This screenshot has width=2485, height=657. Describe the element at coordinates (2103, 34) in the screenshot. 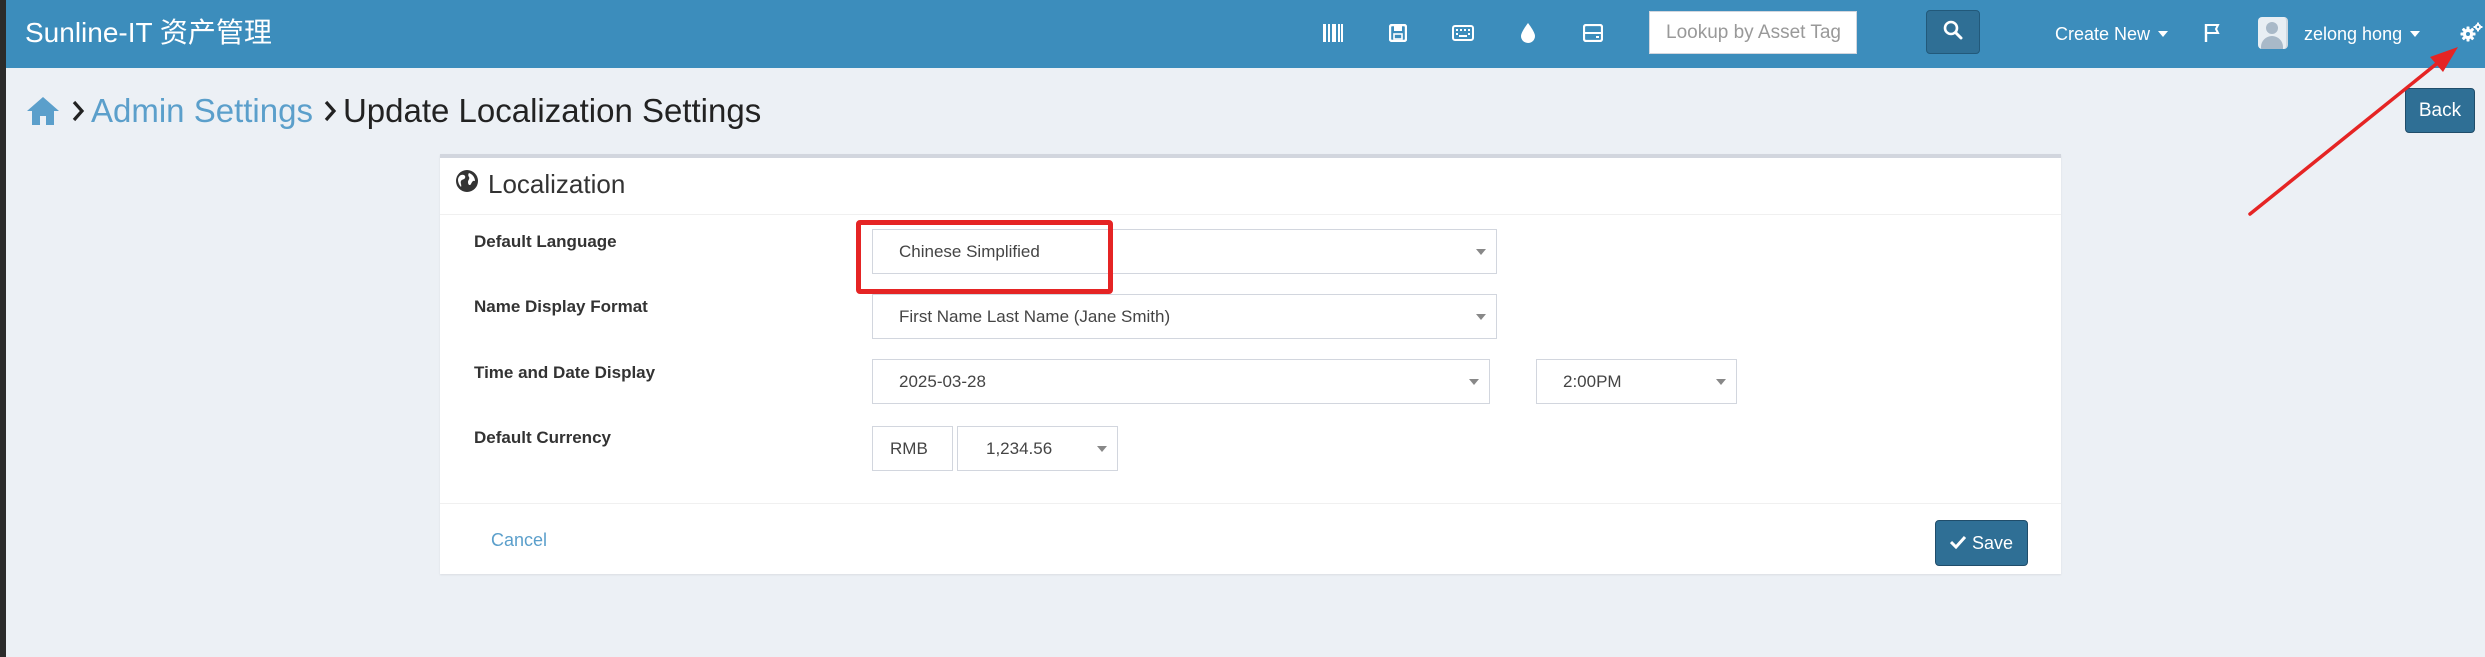

I see `create-new-label: Create New` at that location.